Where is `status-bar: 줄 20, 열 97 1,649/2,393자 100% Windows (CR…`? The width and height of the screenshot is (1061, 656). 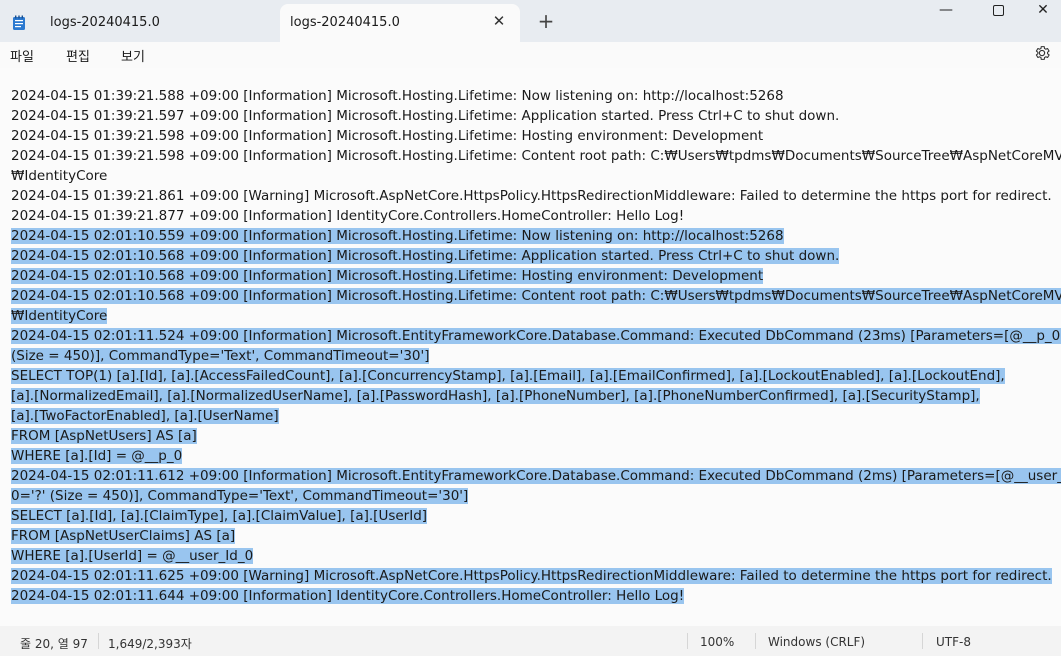 status-bar: 줄 20, 열 97 1,649/2,393자 100% Windows (CR… is located at coordinates (530, 641).